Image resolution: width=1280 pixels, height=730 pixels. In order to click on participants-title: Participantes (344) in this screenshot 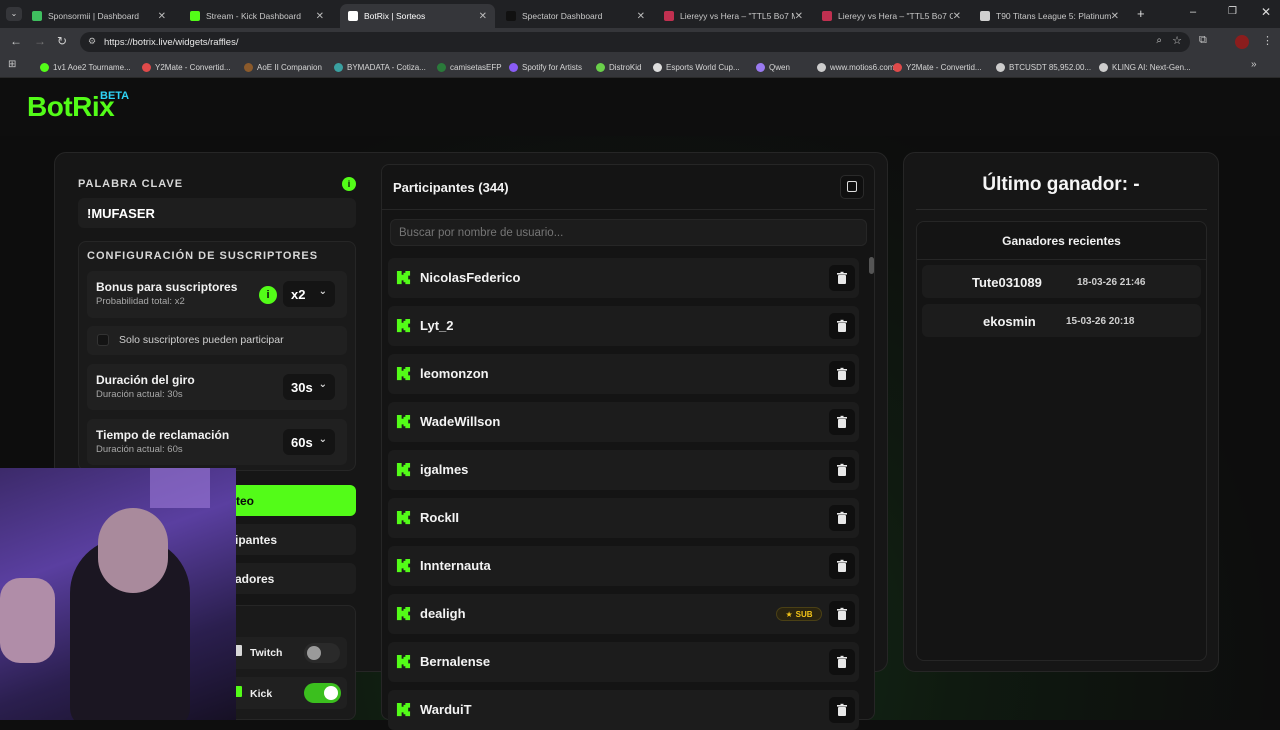, I will do `click(451, 187)`.